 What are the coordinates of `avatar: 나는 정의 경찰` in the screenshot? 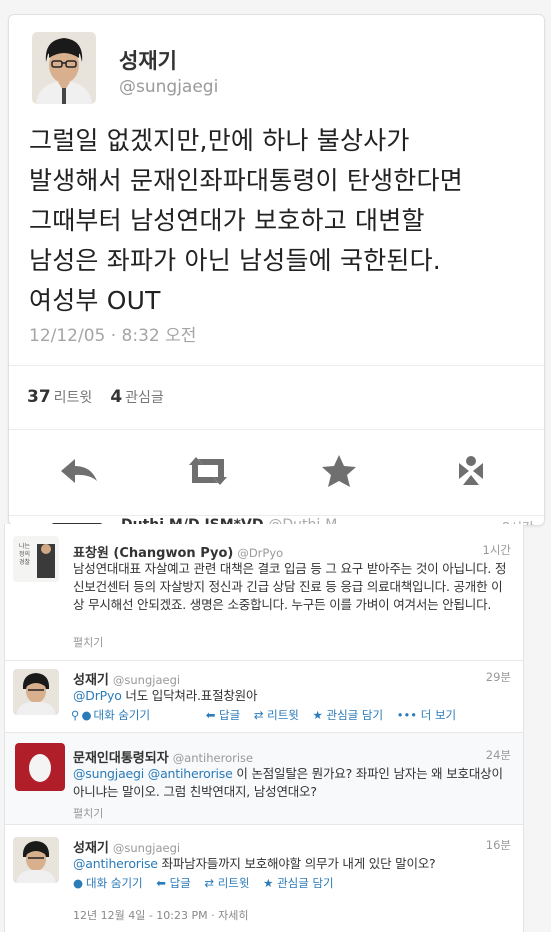 It's located at (36, 559).